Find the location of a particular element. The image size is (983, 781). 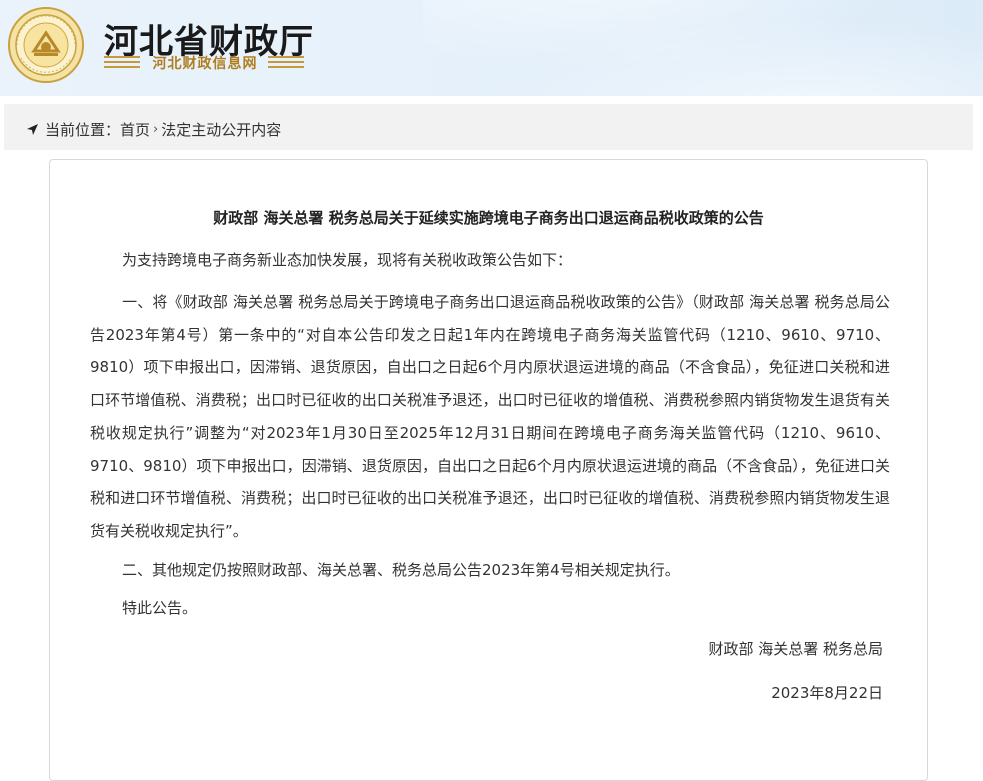

site-subtitle: 河北财政信息网 is located at coordinates (205, 64).